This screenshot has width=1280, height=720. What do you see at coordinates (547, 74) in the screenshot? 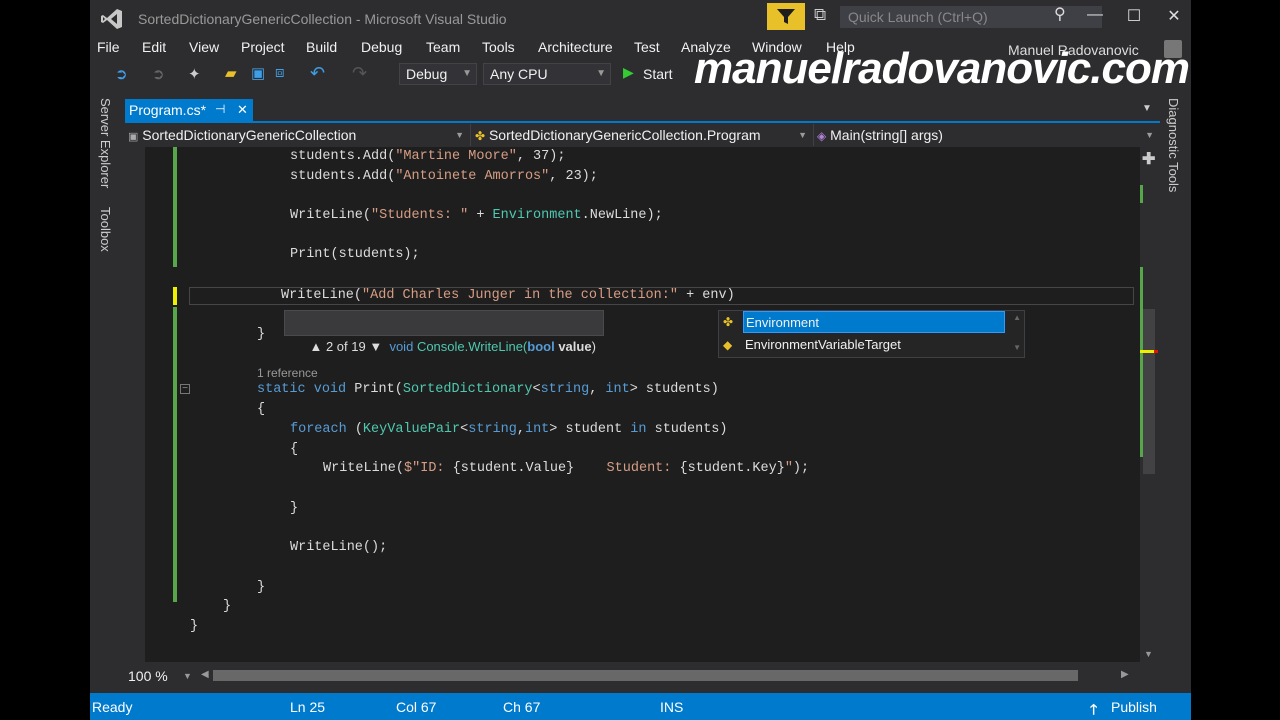
I see `platform-select: Any CPU ▼` at bounding box center [547, 74].